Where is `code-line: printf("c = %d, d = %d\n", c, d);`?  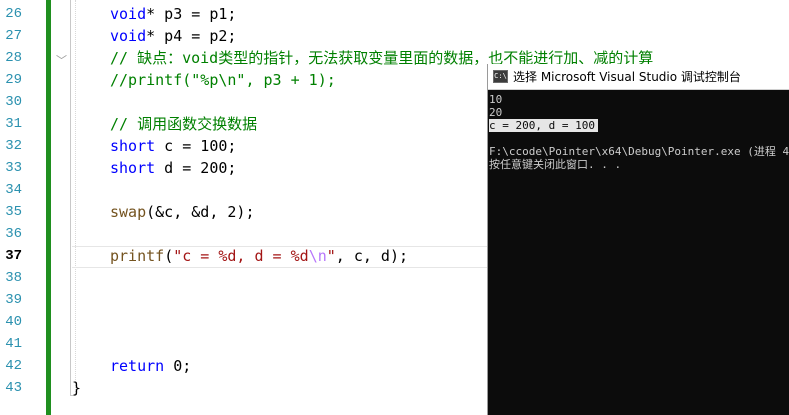 code-line: printf("c = %d, d = %d\n", c, d); is located at coordinates (259, 256).